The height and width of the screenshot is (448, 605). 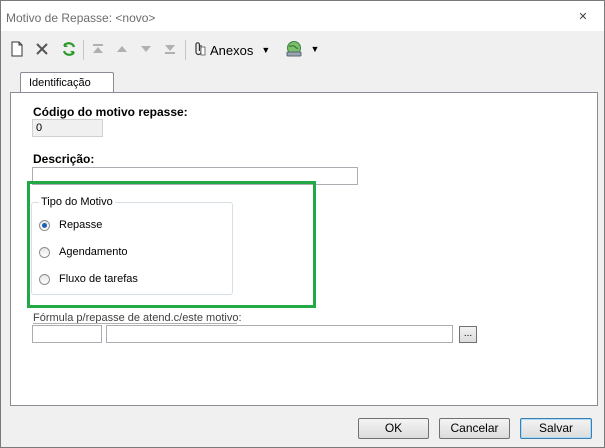 What do you see at coordinates (556, 428) in the screenshot?
I see `save-button: Salvar` at bounding box center [556, 428].